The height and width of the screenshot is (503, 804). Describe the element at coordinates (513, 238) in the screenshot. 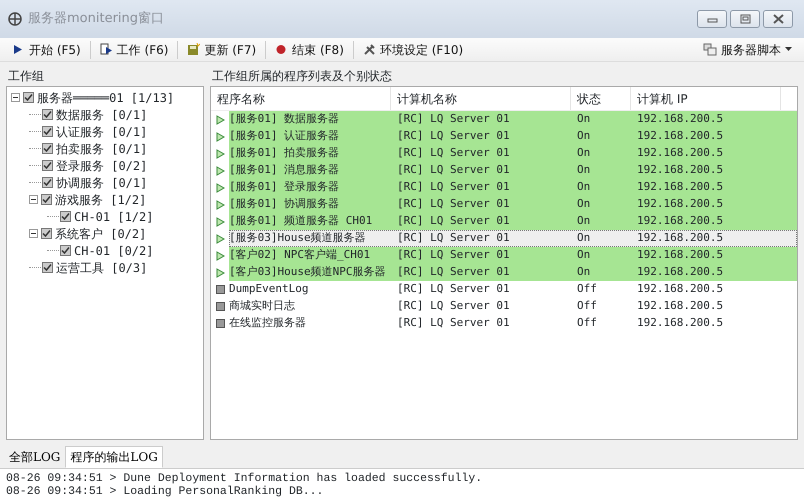

I see `list-row: [服务03]House频道服务器 [RC] LQ Server 01 On 192.168.200.5` at that location.